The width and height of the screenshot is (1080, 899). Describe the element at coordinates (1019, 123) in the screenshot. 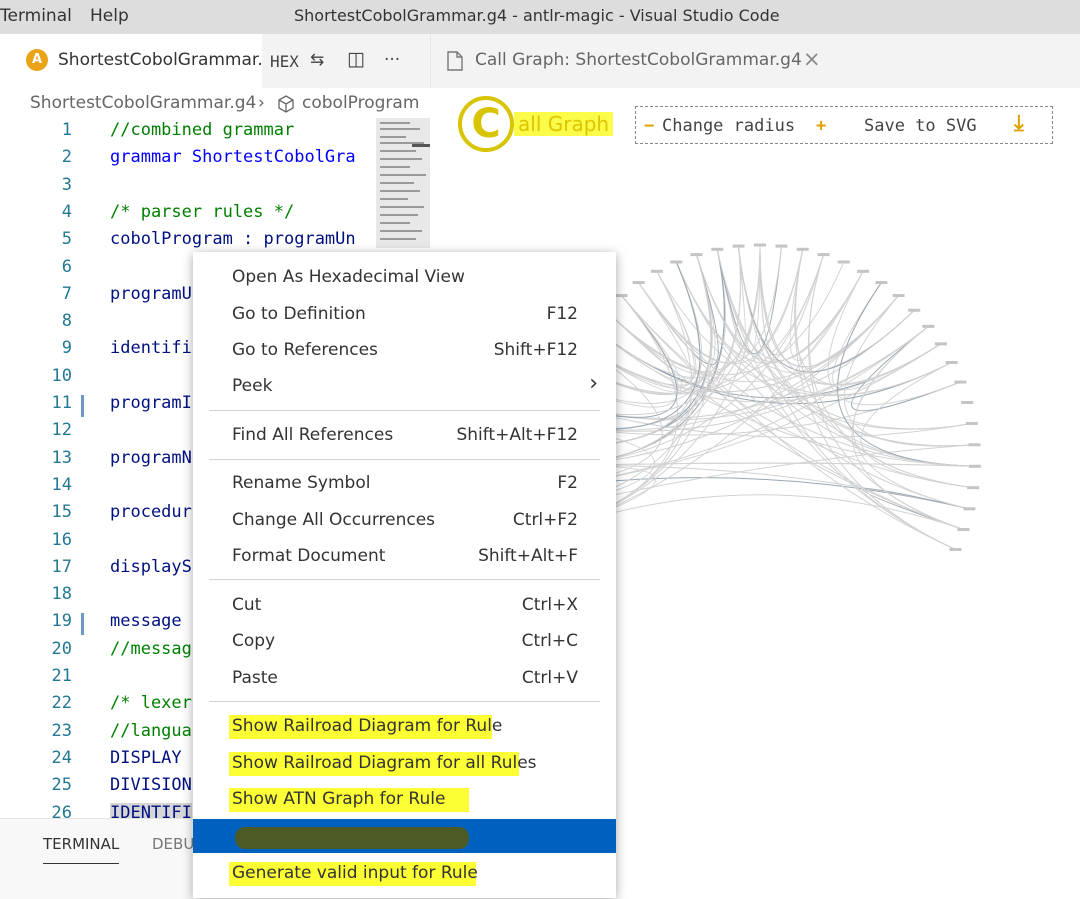

I see `download-icon: ⤓` at that location.